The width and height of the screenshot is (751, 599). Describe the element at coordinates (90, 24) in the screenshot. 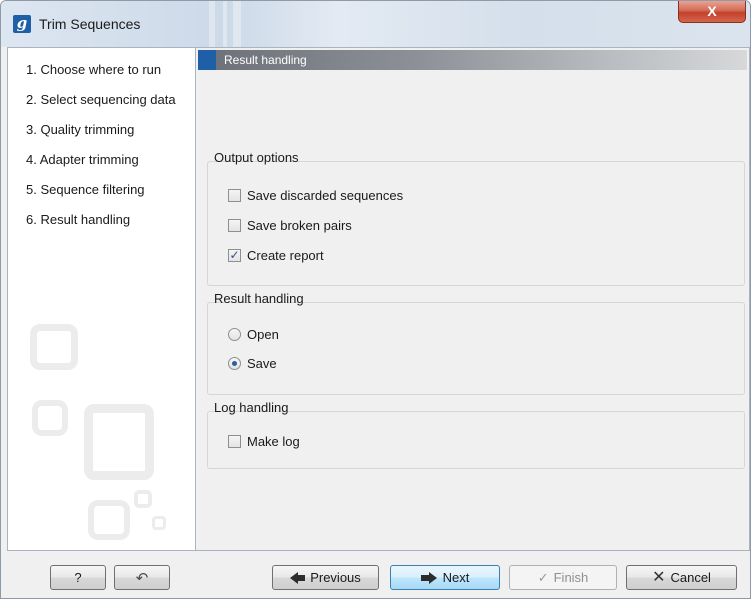

I see `window-title: Trim Sequences` at that location.